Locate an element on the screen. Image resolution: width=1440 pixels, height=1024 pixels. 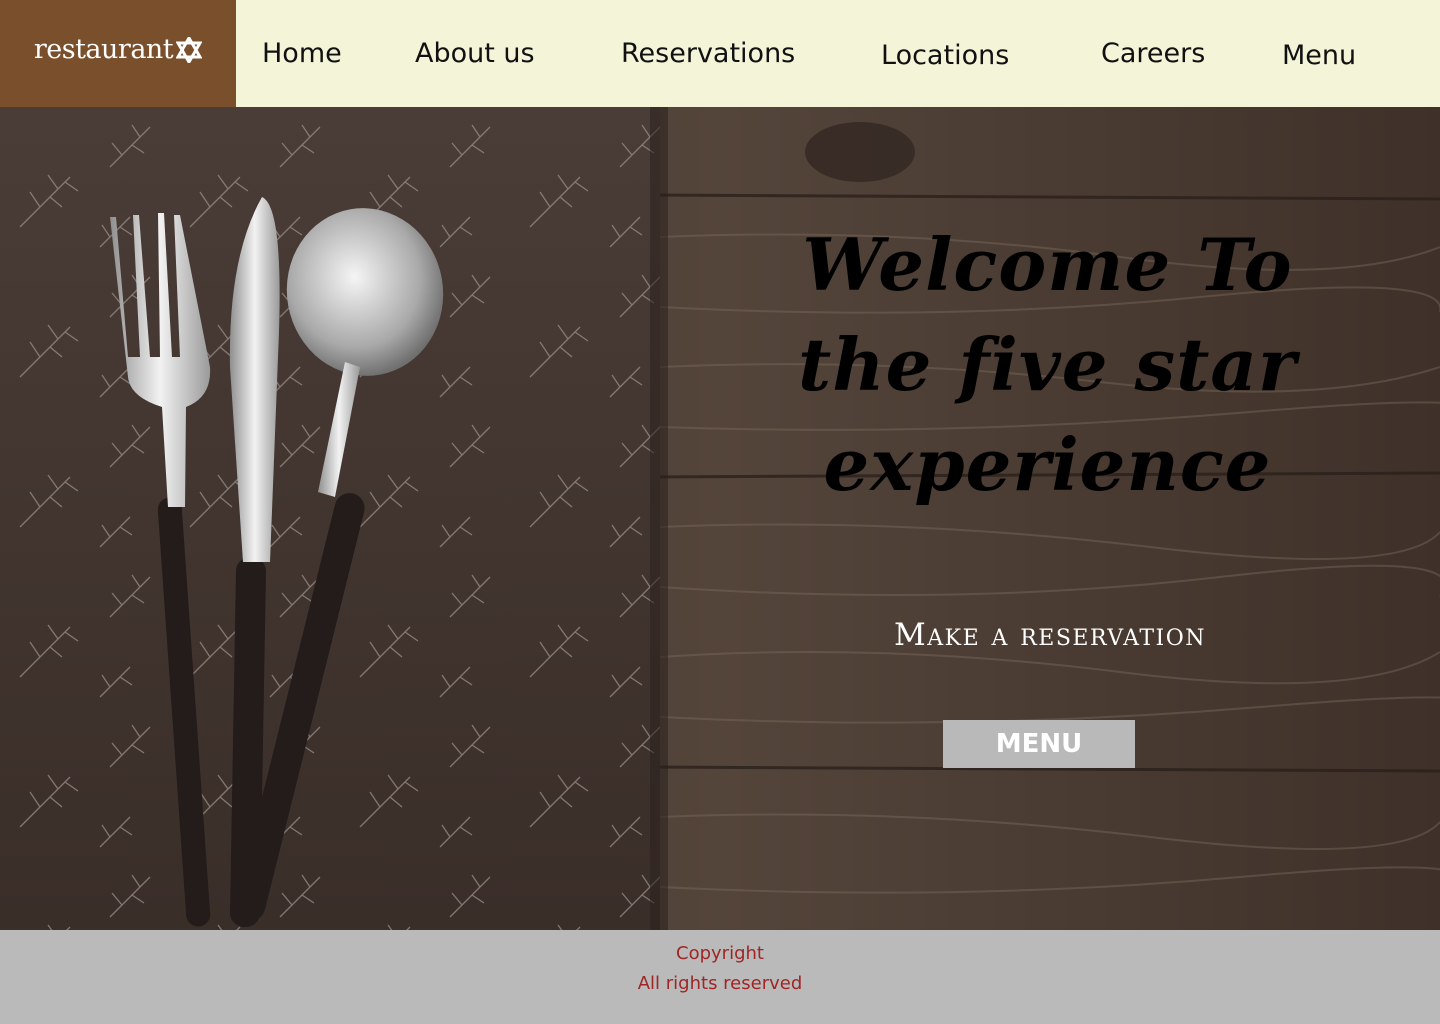
nav-home: Home is located at coordinates (302, 53).